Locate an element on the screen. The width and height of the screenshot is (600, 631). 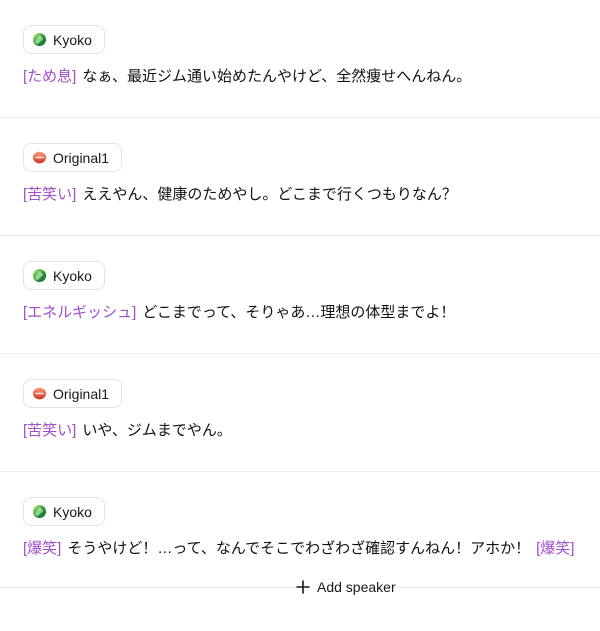
dialogue-line: [爆笑] そうやけど！…って、なんでそこでわざわざ確認すんねん！アホか！ [爆笑] is located at coordinates (306, 549).